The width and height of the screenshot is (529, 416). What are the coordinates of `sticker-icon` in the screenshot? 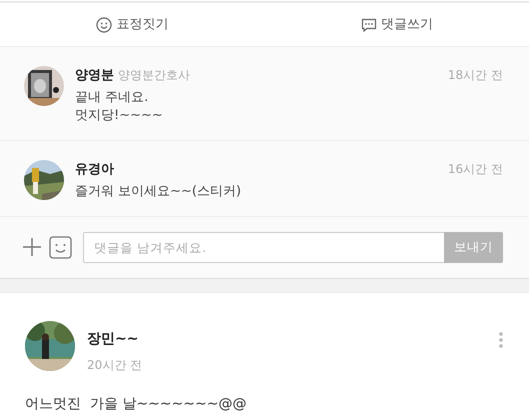 It's located at (60, 247).